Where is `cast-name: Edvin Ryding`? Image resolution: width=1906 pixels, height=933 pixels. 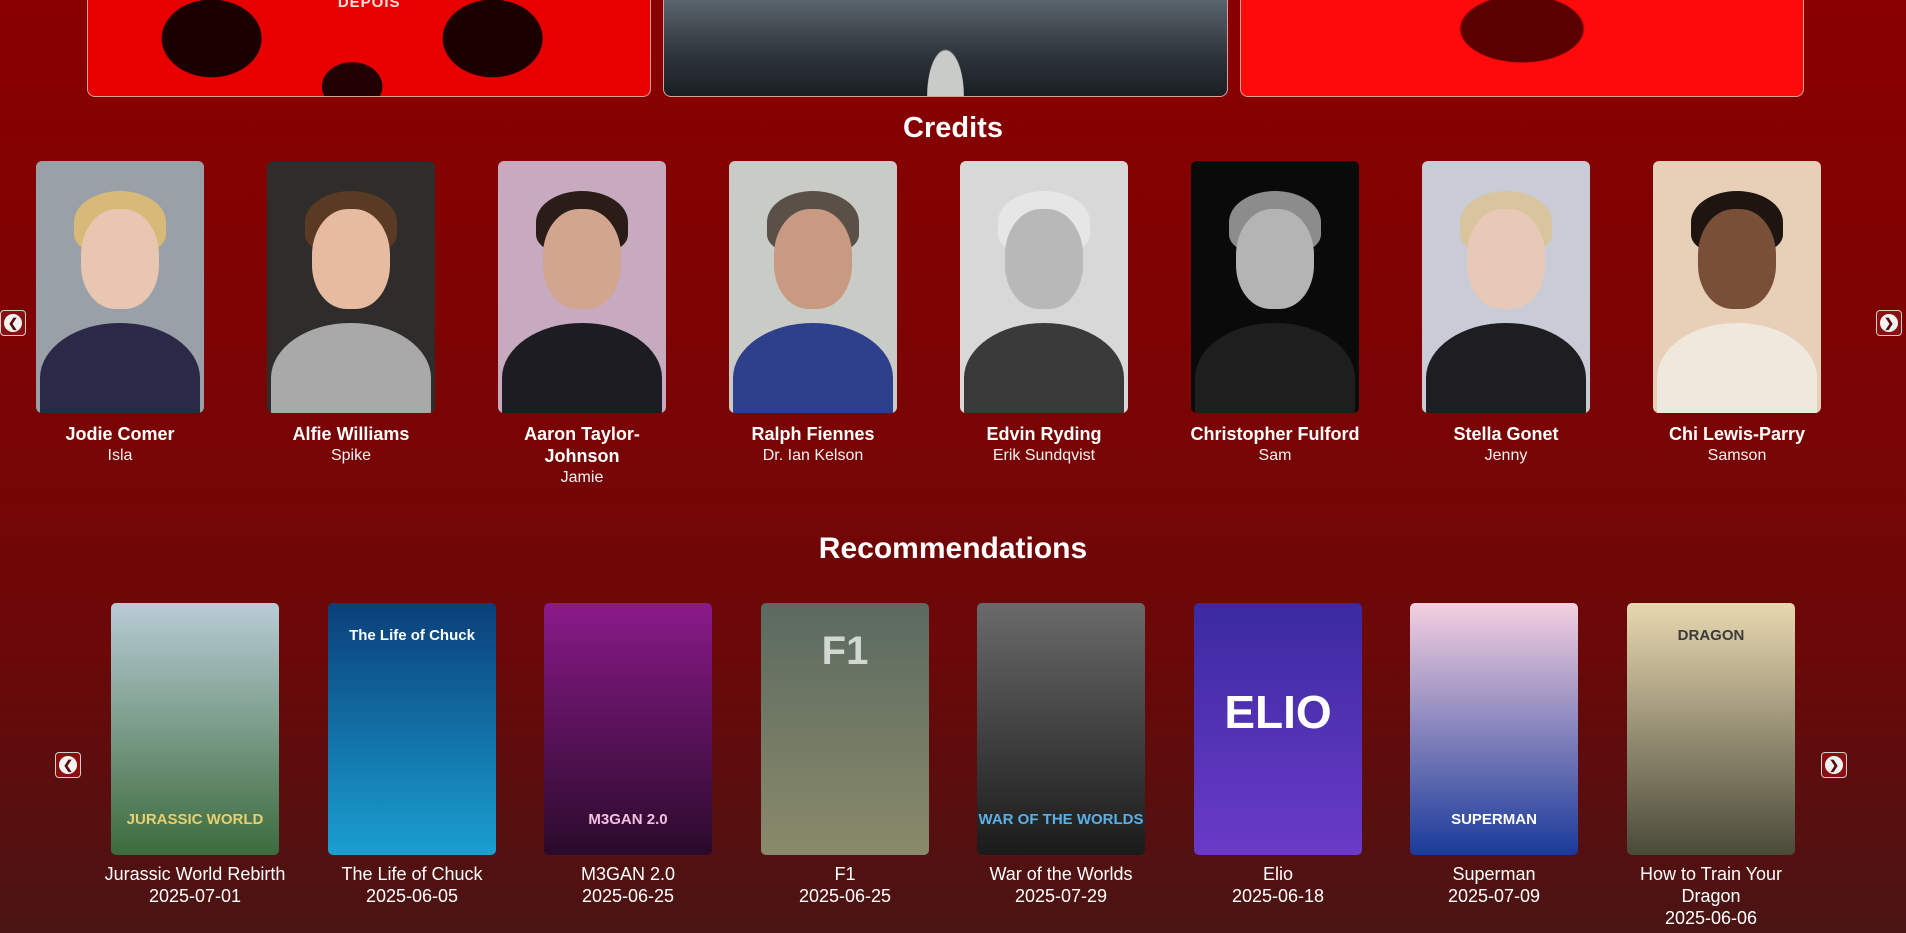
cast-name: Edvin Ryding is located at coordinates (1044, 434).